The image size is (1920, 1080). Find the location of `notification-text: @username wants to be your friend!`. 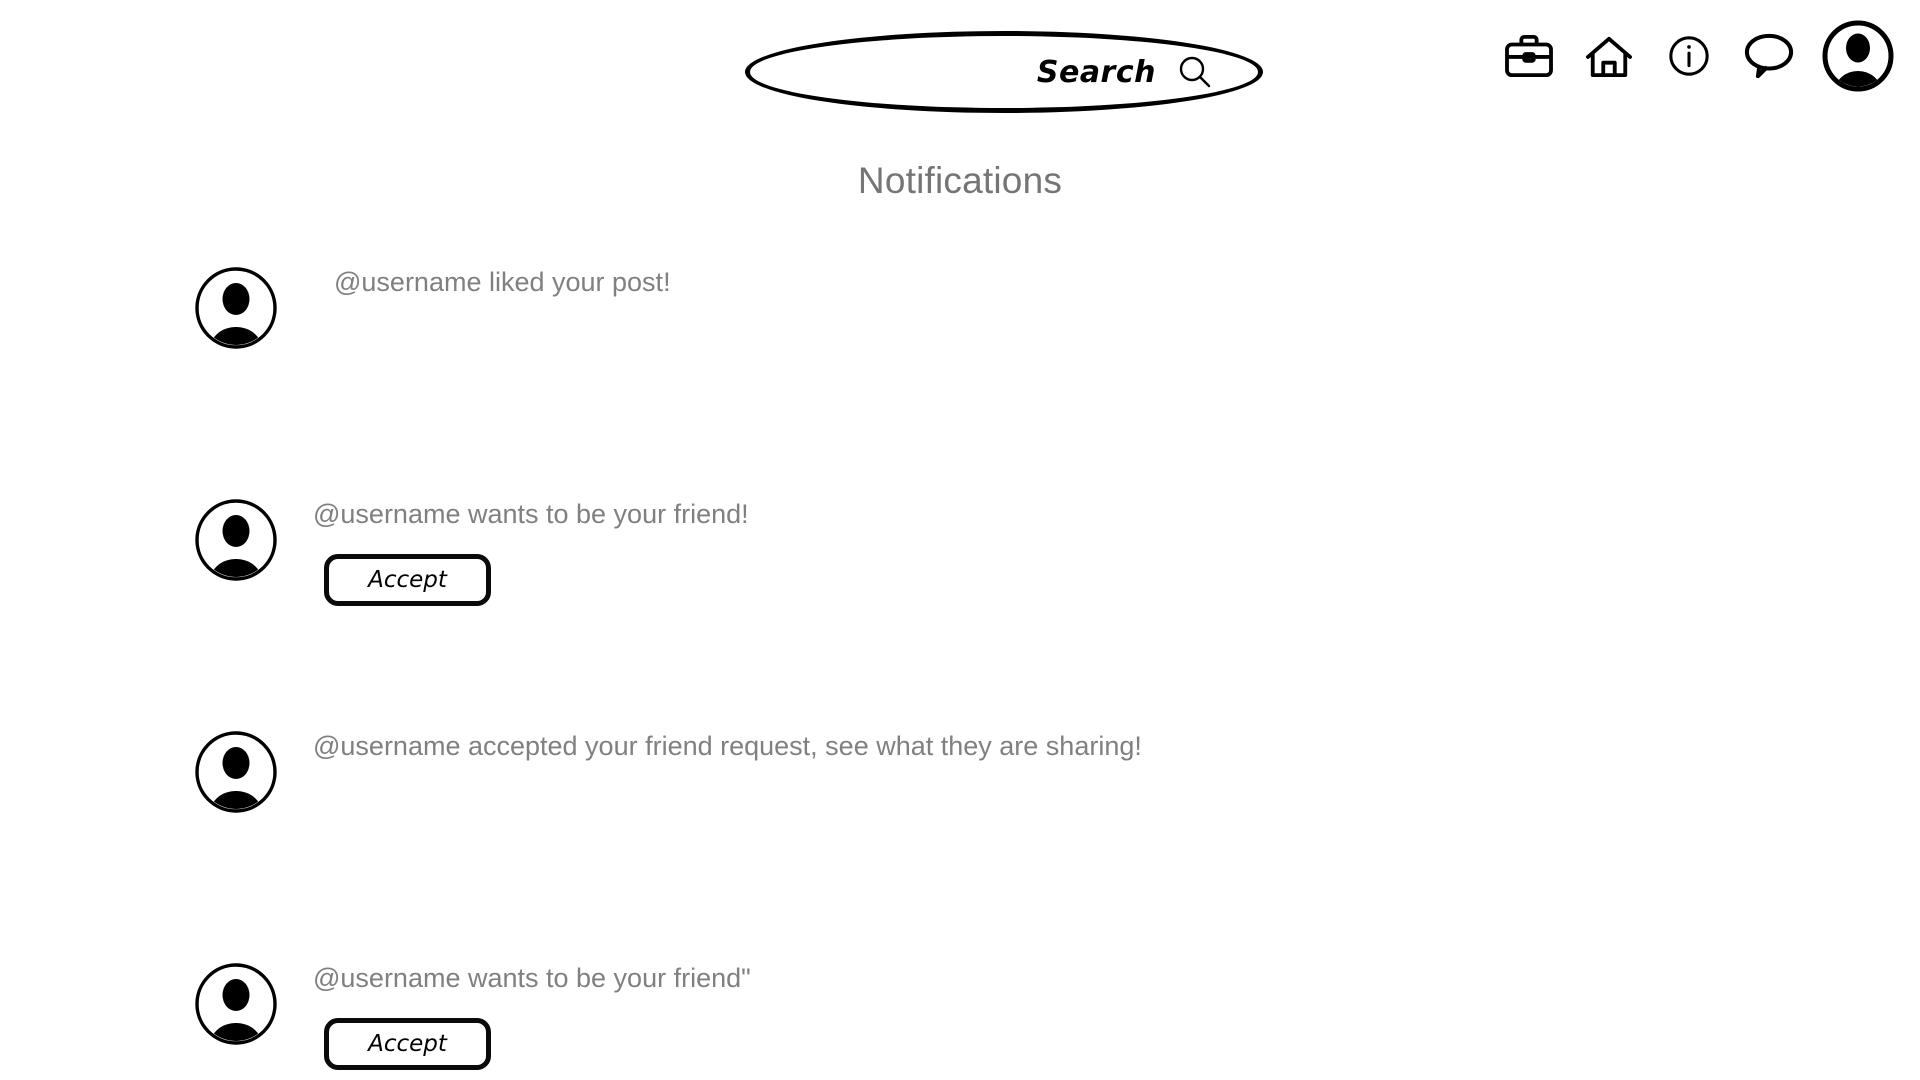

notification-text: @username wants to be your friend! is located at coordinates (531, 514).